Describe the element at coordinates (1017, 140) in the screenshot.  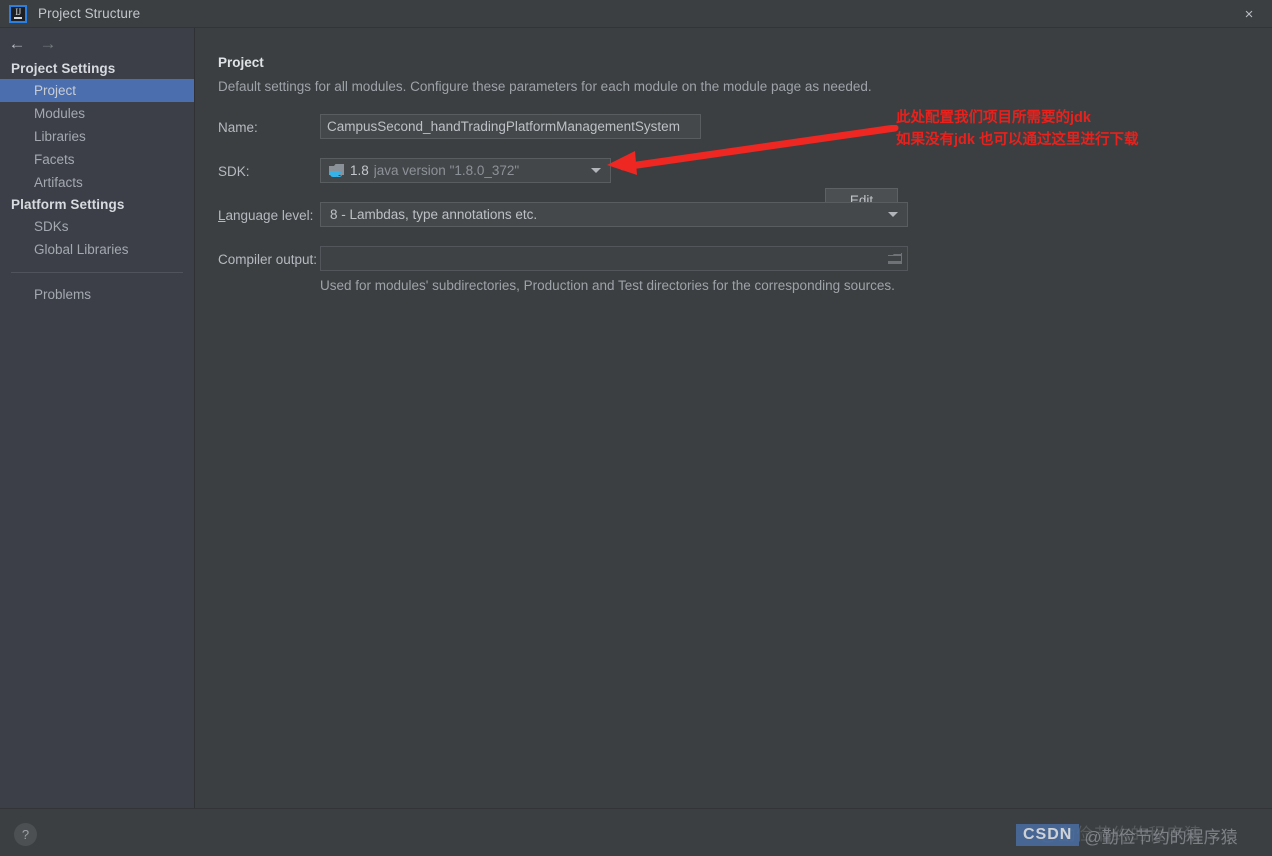
I see `annotation-line-2: 如果没有jdk 也可以通过这里进行下载` at that location.